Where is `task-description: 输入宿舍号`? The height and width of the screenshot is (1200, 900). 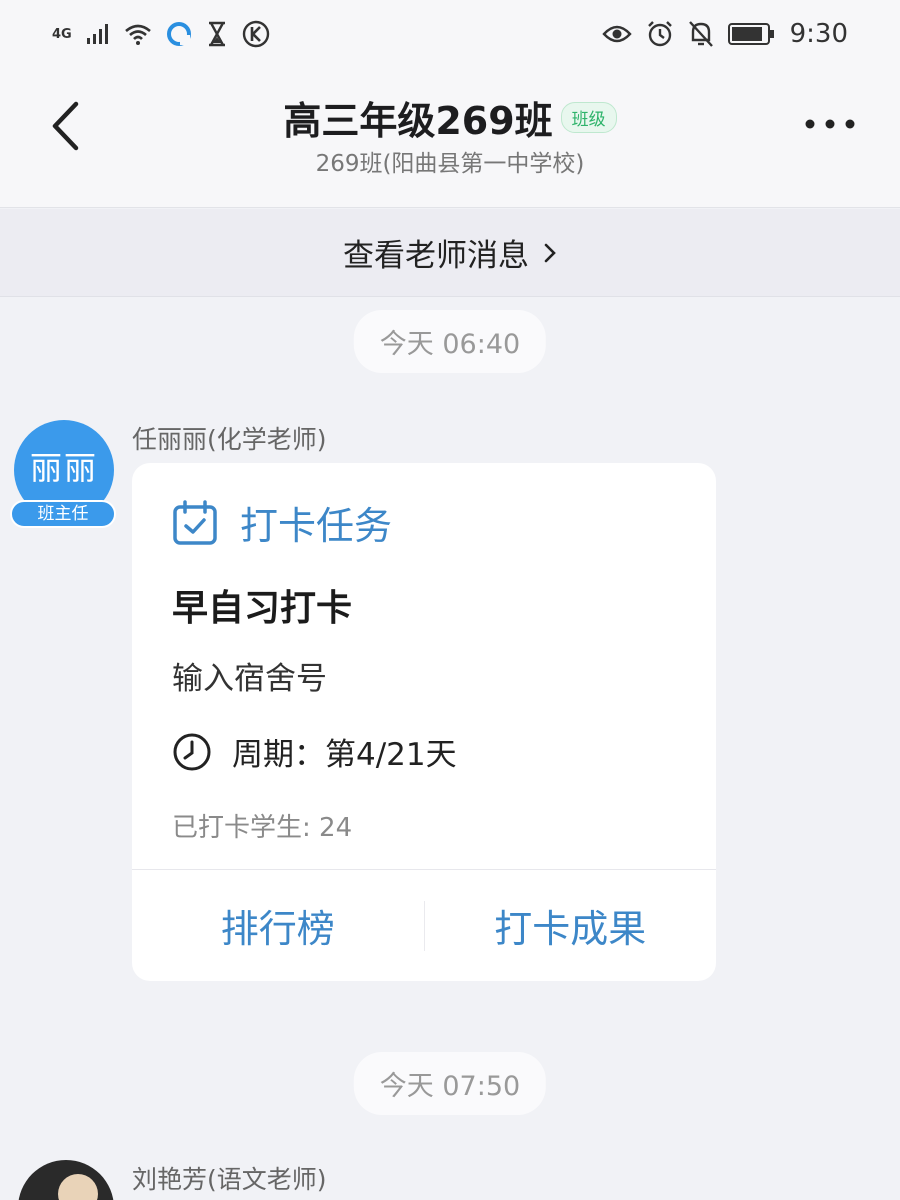
task-description: 输入宿舍号 is located at coordinates (249, 679).